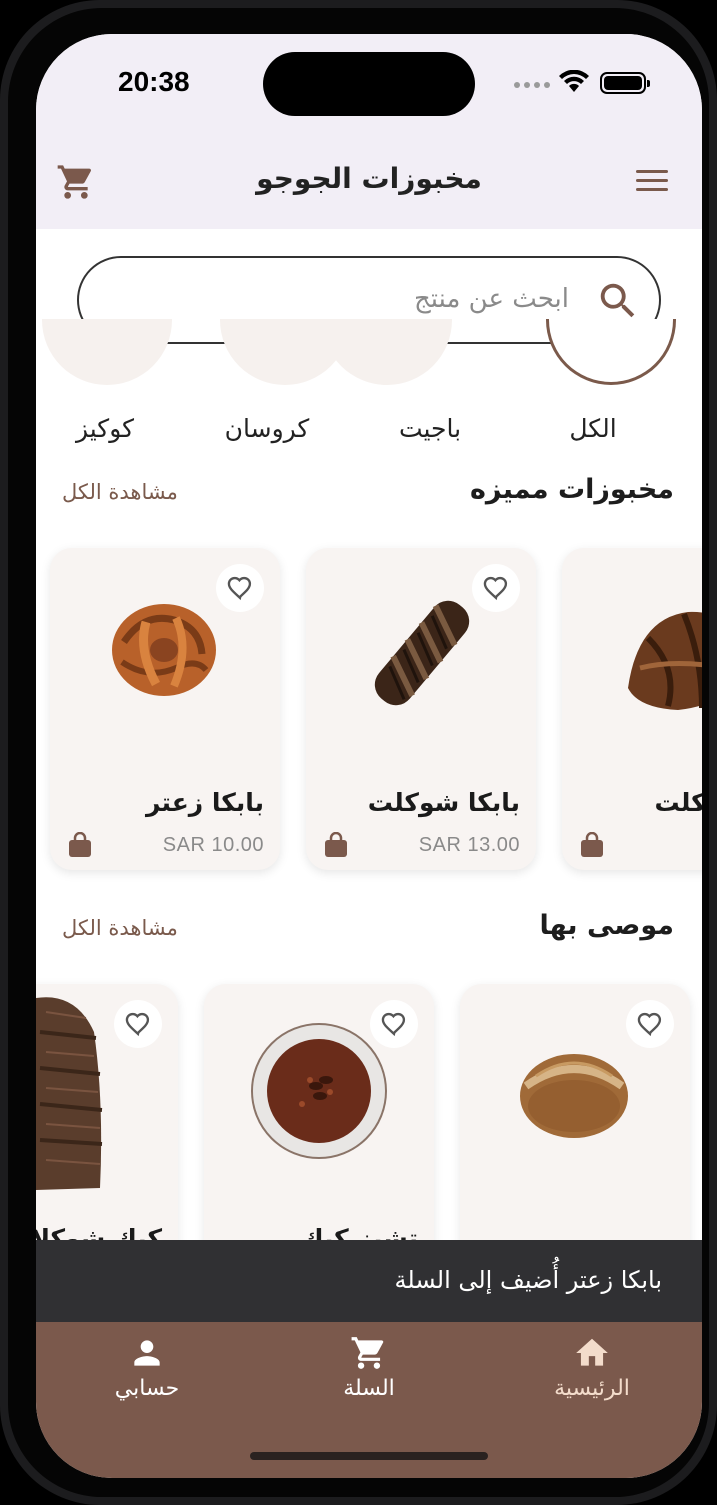 Image resolution: width=717 pixels, height=1505 pixels. What do you see at coordinates (147, 1353) in the screenshot?
I see `person-icon` at bounding box center [147, 1353].